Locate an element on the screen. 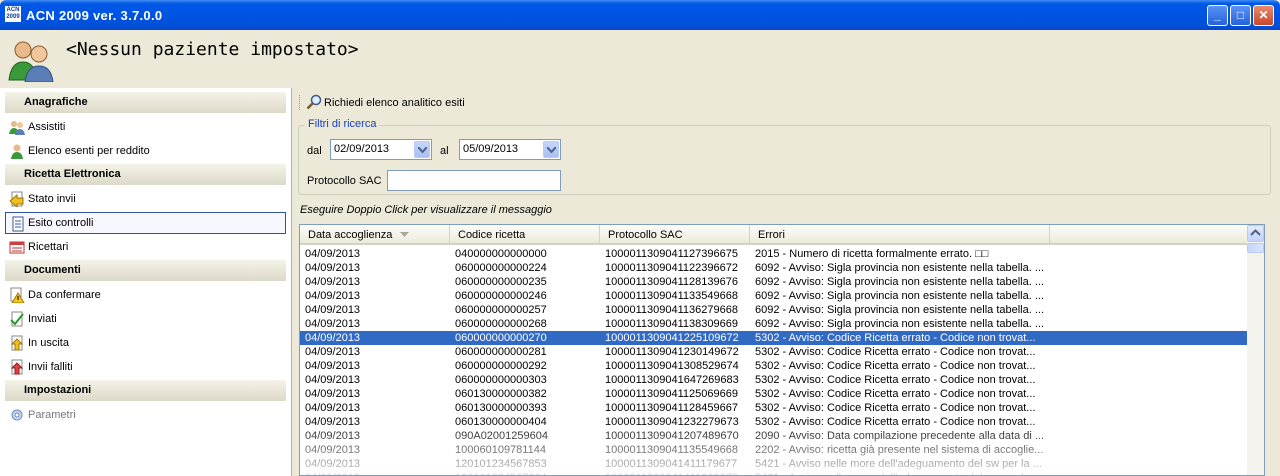 Image resolution: width=1280 pixels, height=476 pixels. table-cell: 100060109781144 is located at coordinates (500, 450).